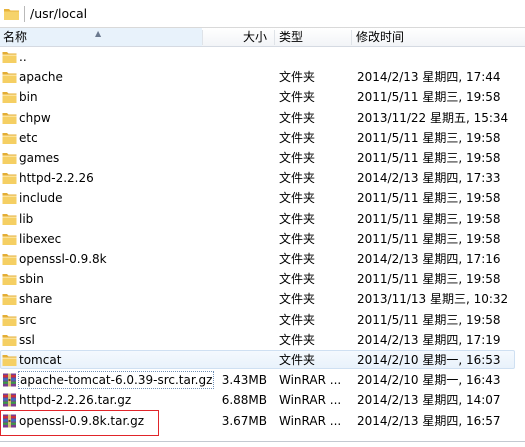 Image resolution: width=525 pixels, height=447 pixels. What do you see at coordinates (79, 423) in the screenshot?
I see `highlight-box` at bounding box center [79, 423].